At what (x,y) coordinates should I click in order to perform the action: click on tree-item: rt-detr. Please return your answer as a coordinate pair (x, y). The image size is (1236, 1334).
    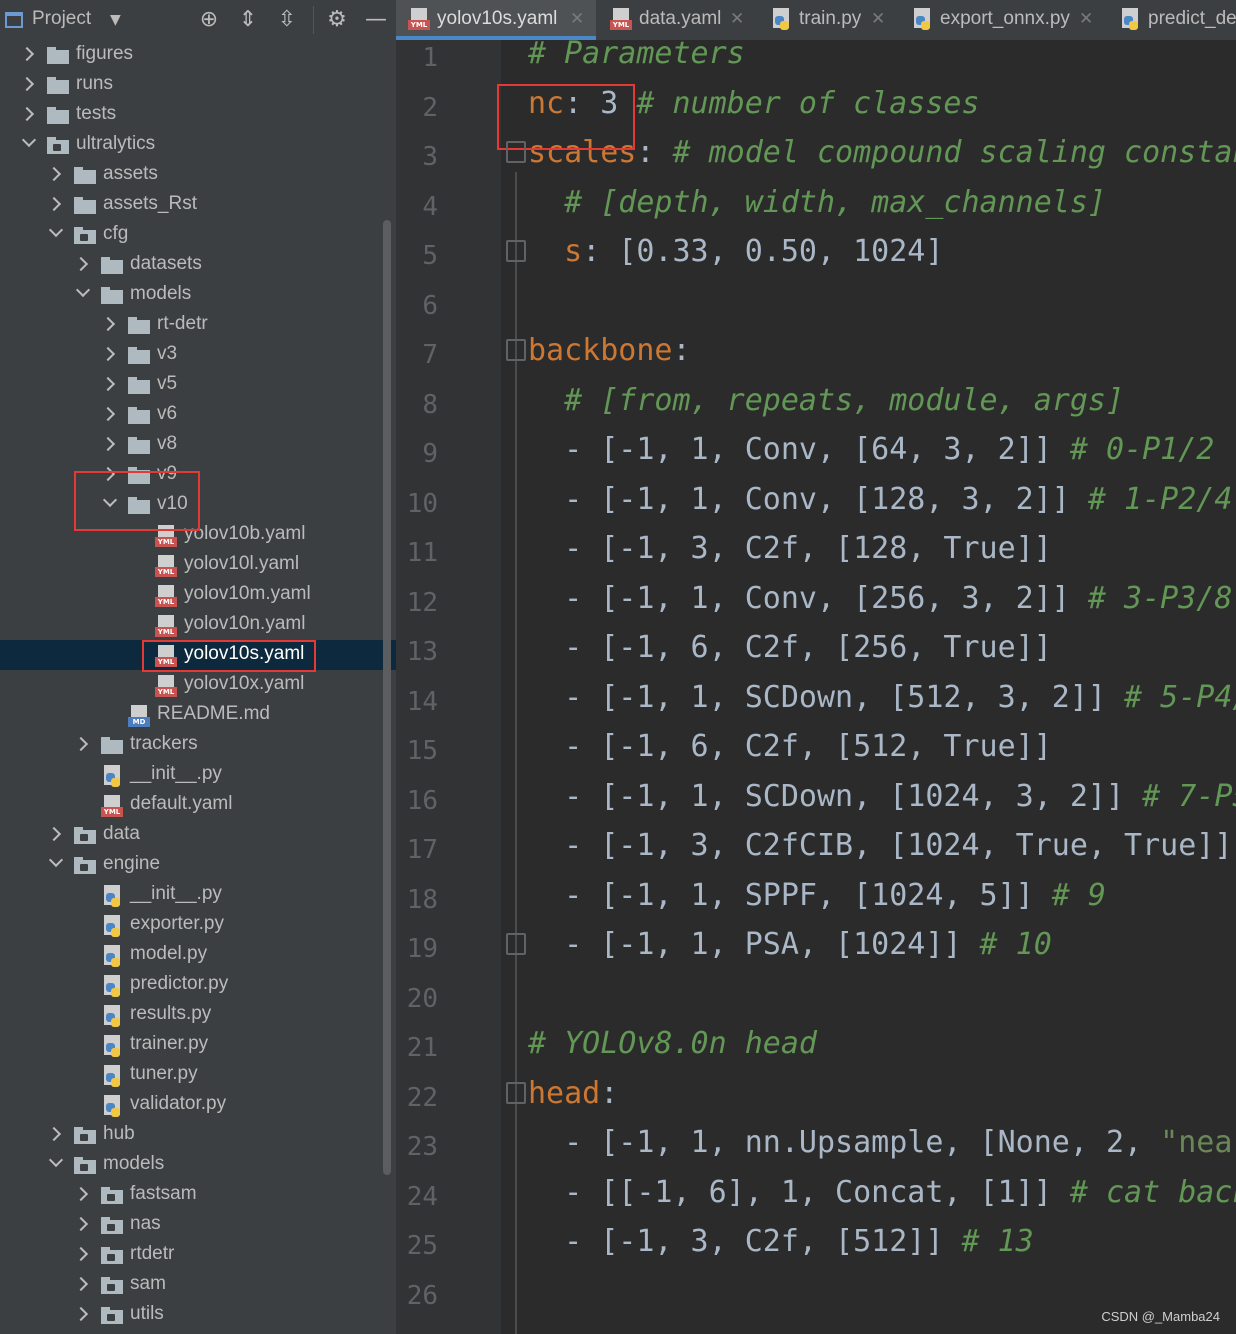
    Looking at the image, I should click on (198, 325).